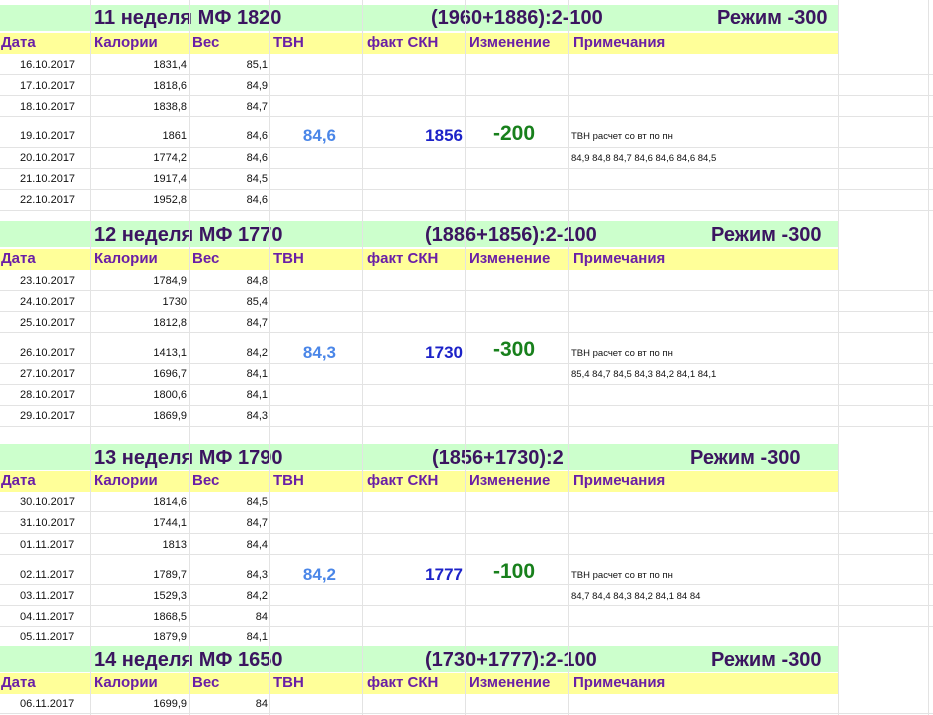 Image resolution: width=933 pixels, height=715 pixels. Describe the element at coordinates (138, 637) in the screenshot. I see `cell-calories: 1879,9` at that location.